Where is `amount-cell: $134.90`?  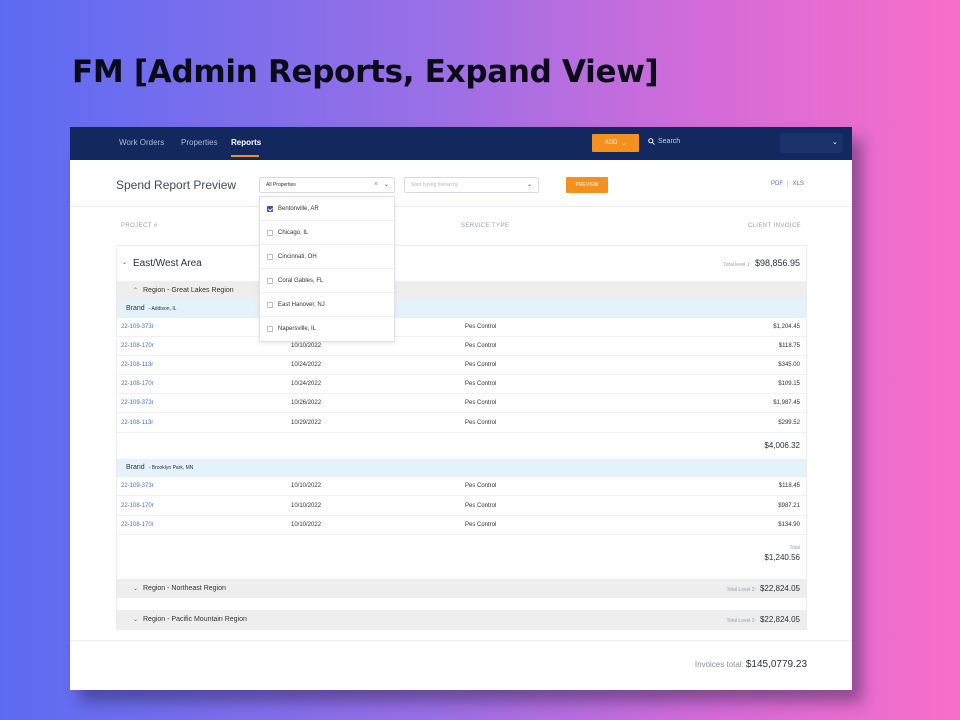 amount-cell: $134.90 is located at coordinates (789, 525).